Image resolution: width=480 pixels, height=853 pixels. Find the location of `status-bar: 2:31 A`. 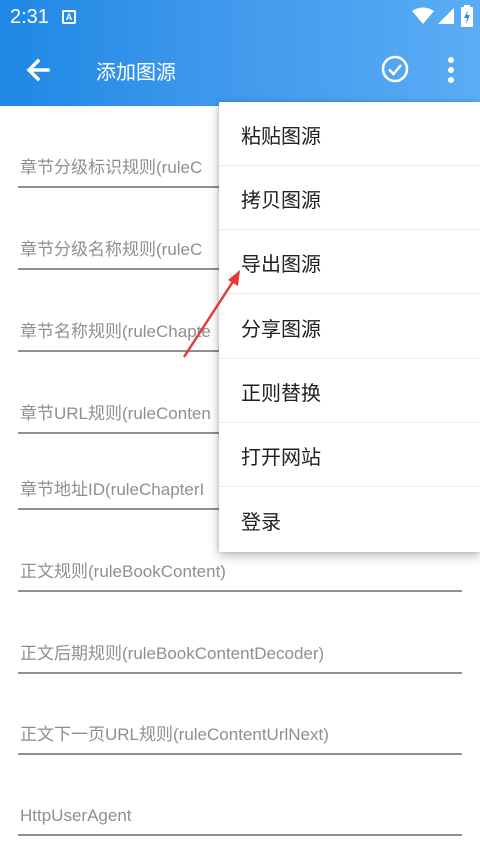

status-bar: 2:31 A is located at coordinates (240, 17).